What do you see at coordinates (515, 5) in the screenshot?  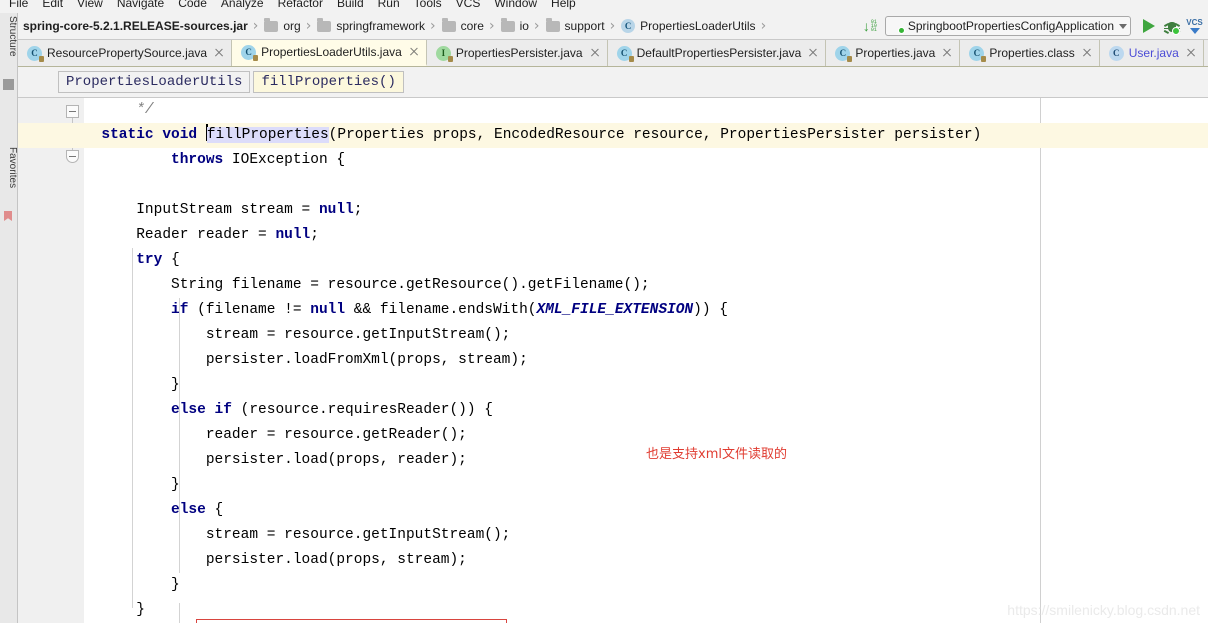 I see `menu-item-window: Window` at bounding box center [515, 5].